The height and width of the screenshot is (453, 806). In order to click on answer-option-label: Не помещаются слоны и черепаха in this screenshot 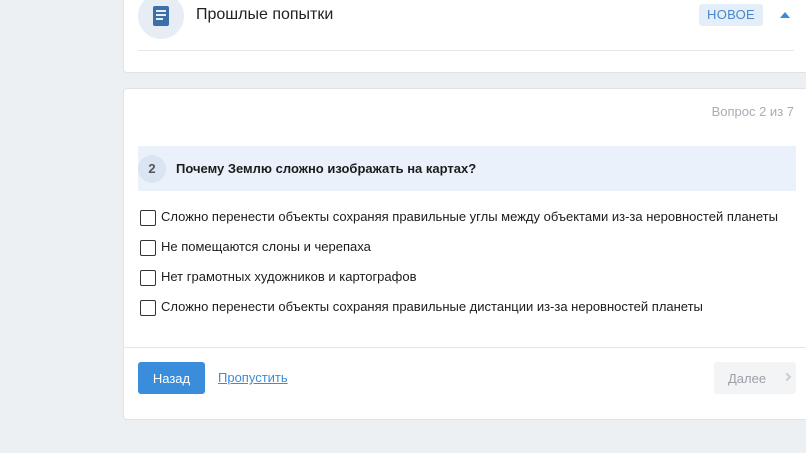, I will do `click(266, 246)`.